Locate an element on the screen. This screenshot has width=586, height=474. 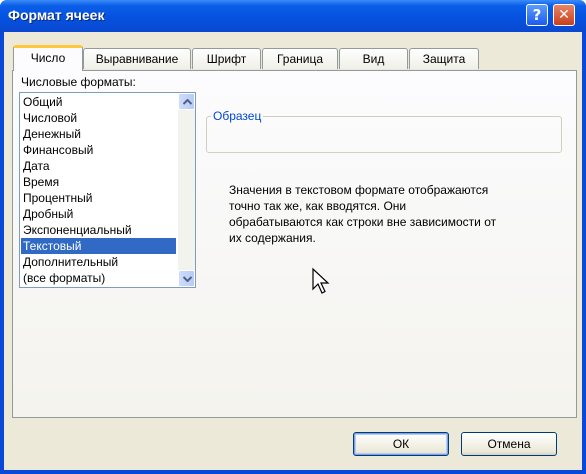
tab-view: Вид is located at coordinates (373, 58).